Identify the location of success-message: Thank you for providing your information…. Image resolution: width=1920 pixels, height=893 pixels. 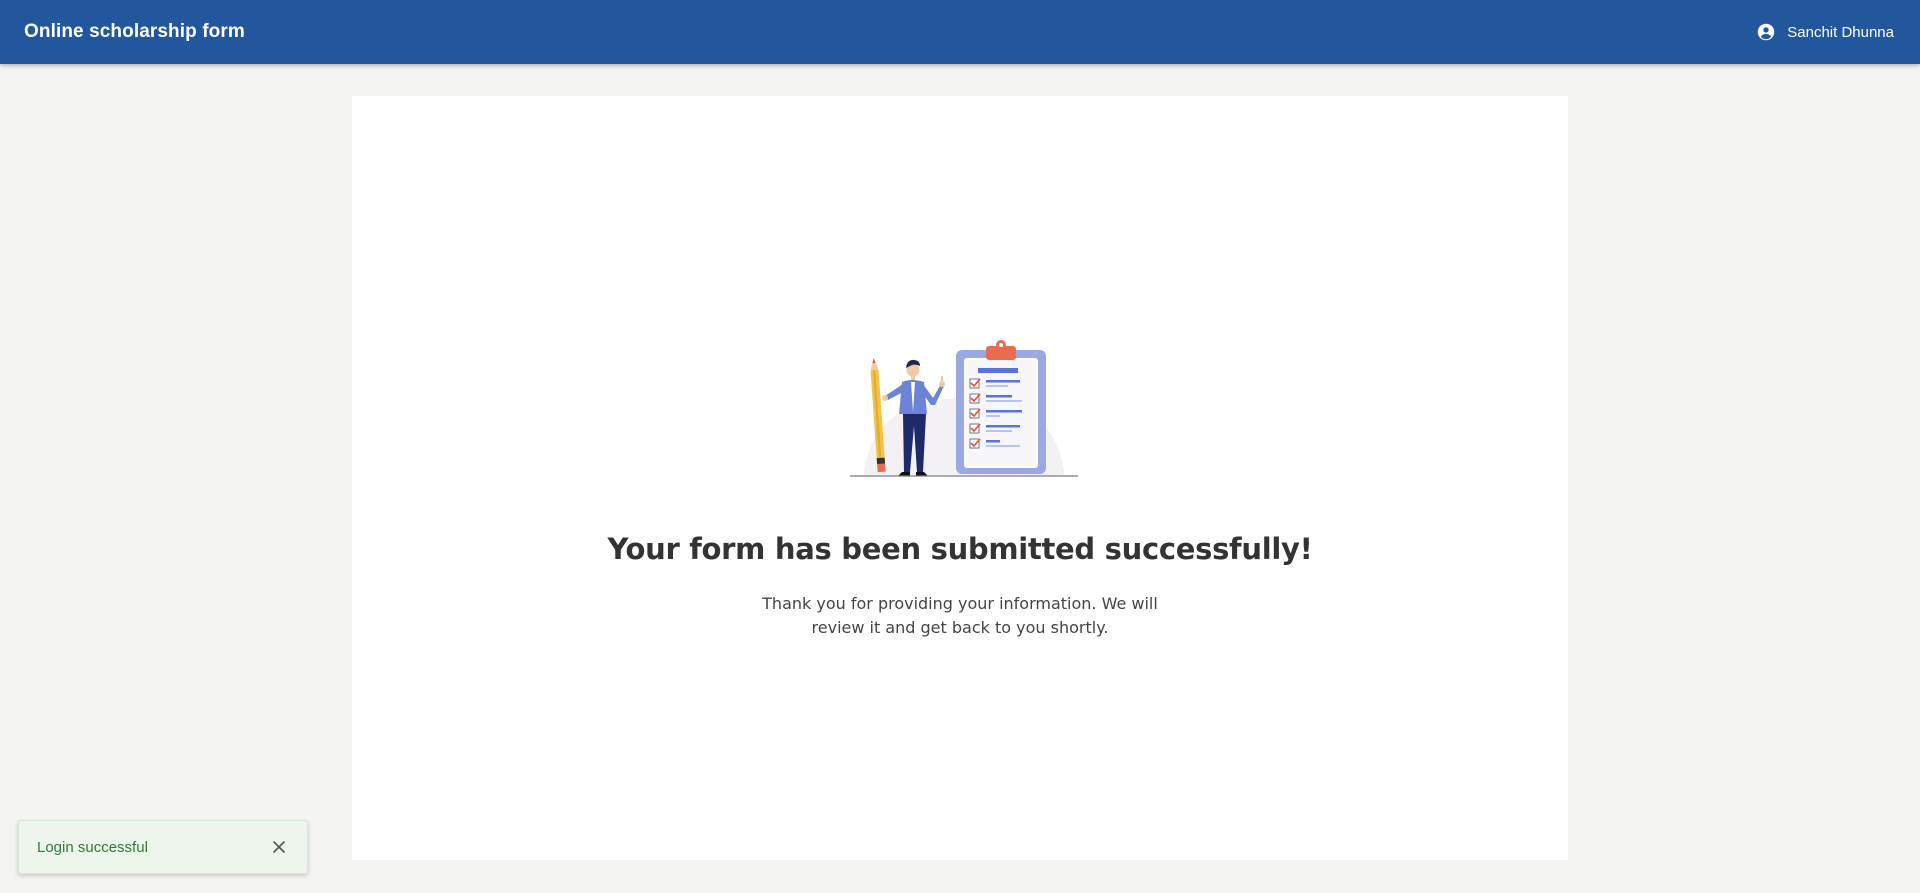
(960, 615).